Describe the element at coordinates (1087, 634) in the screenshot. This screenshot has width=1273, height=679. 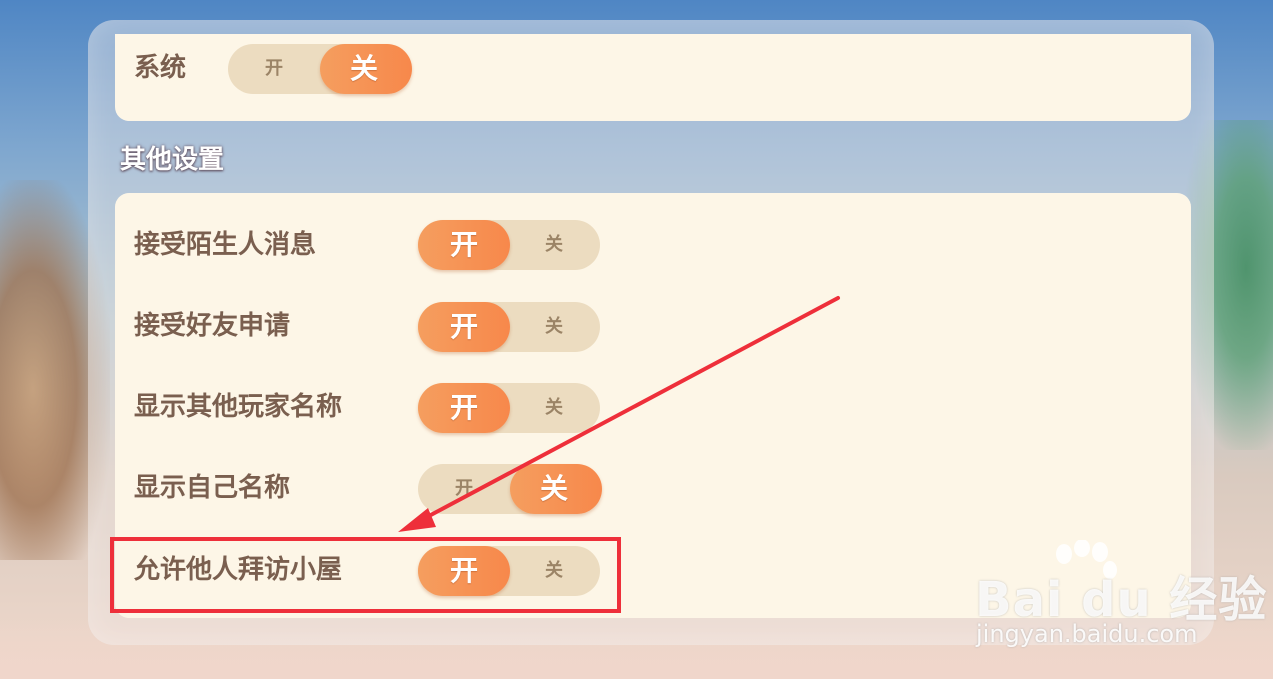
I see `watermark-url: jingyan.baidu.com` at that location.